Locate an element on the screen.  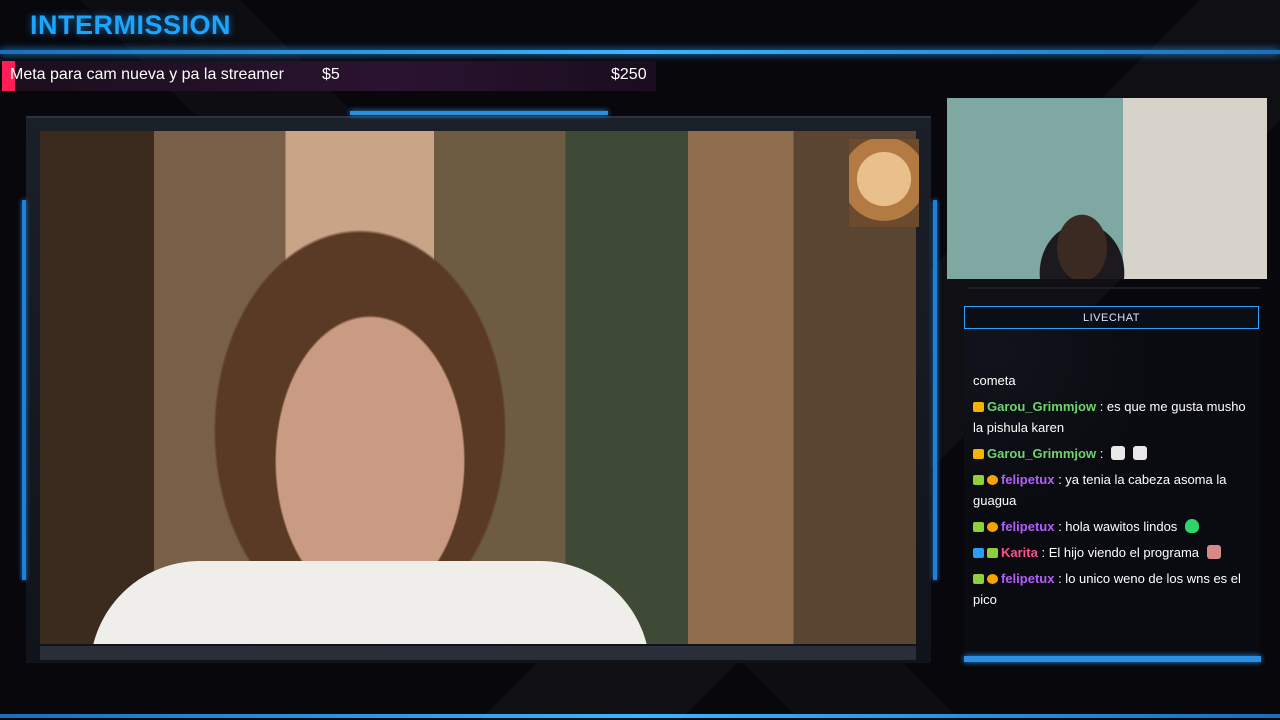
chat-bottom-accent is located at coordinates (1112, 659).